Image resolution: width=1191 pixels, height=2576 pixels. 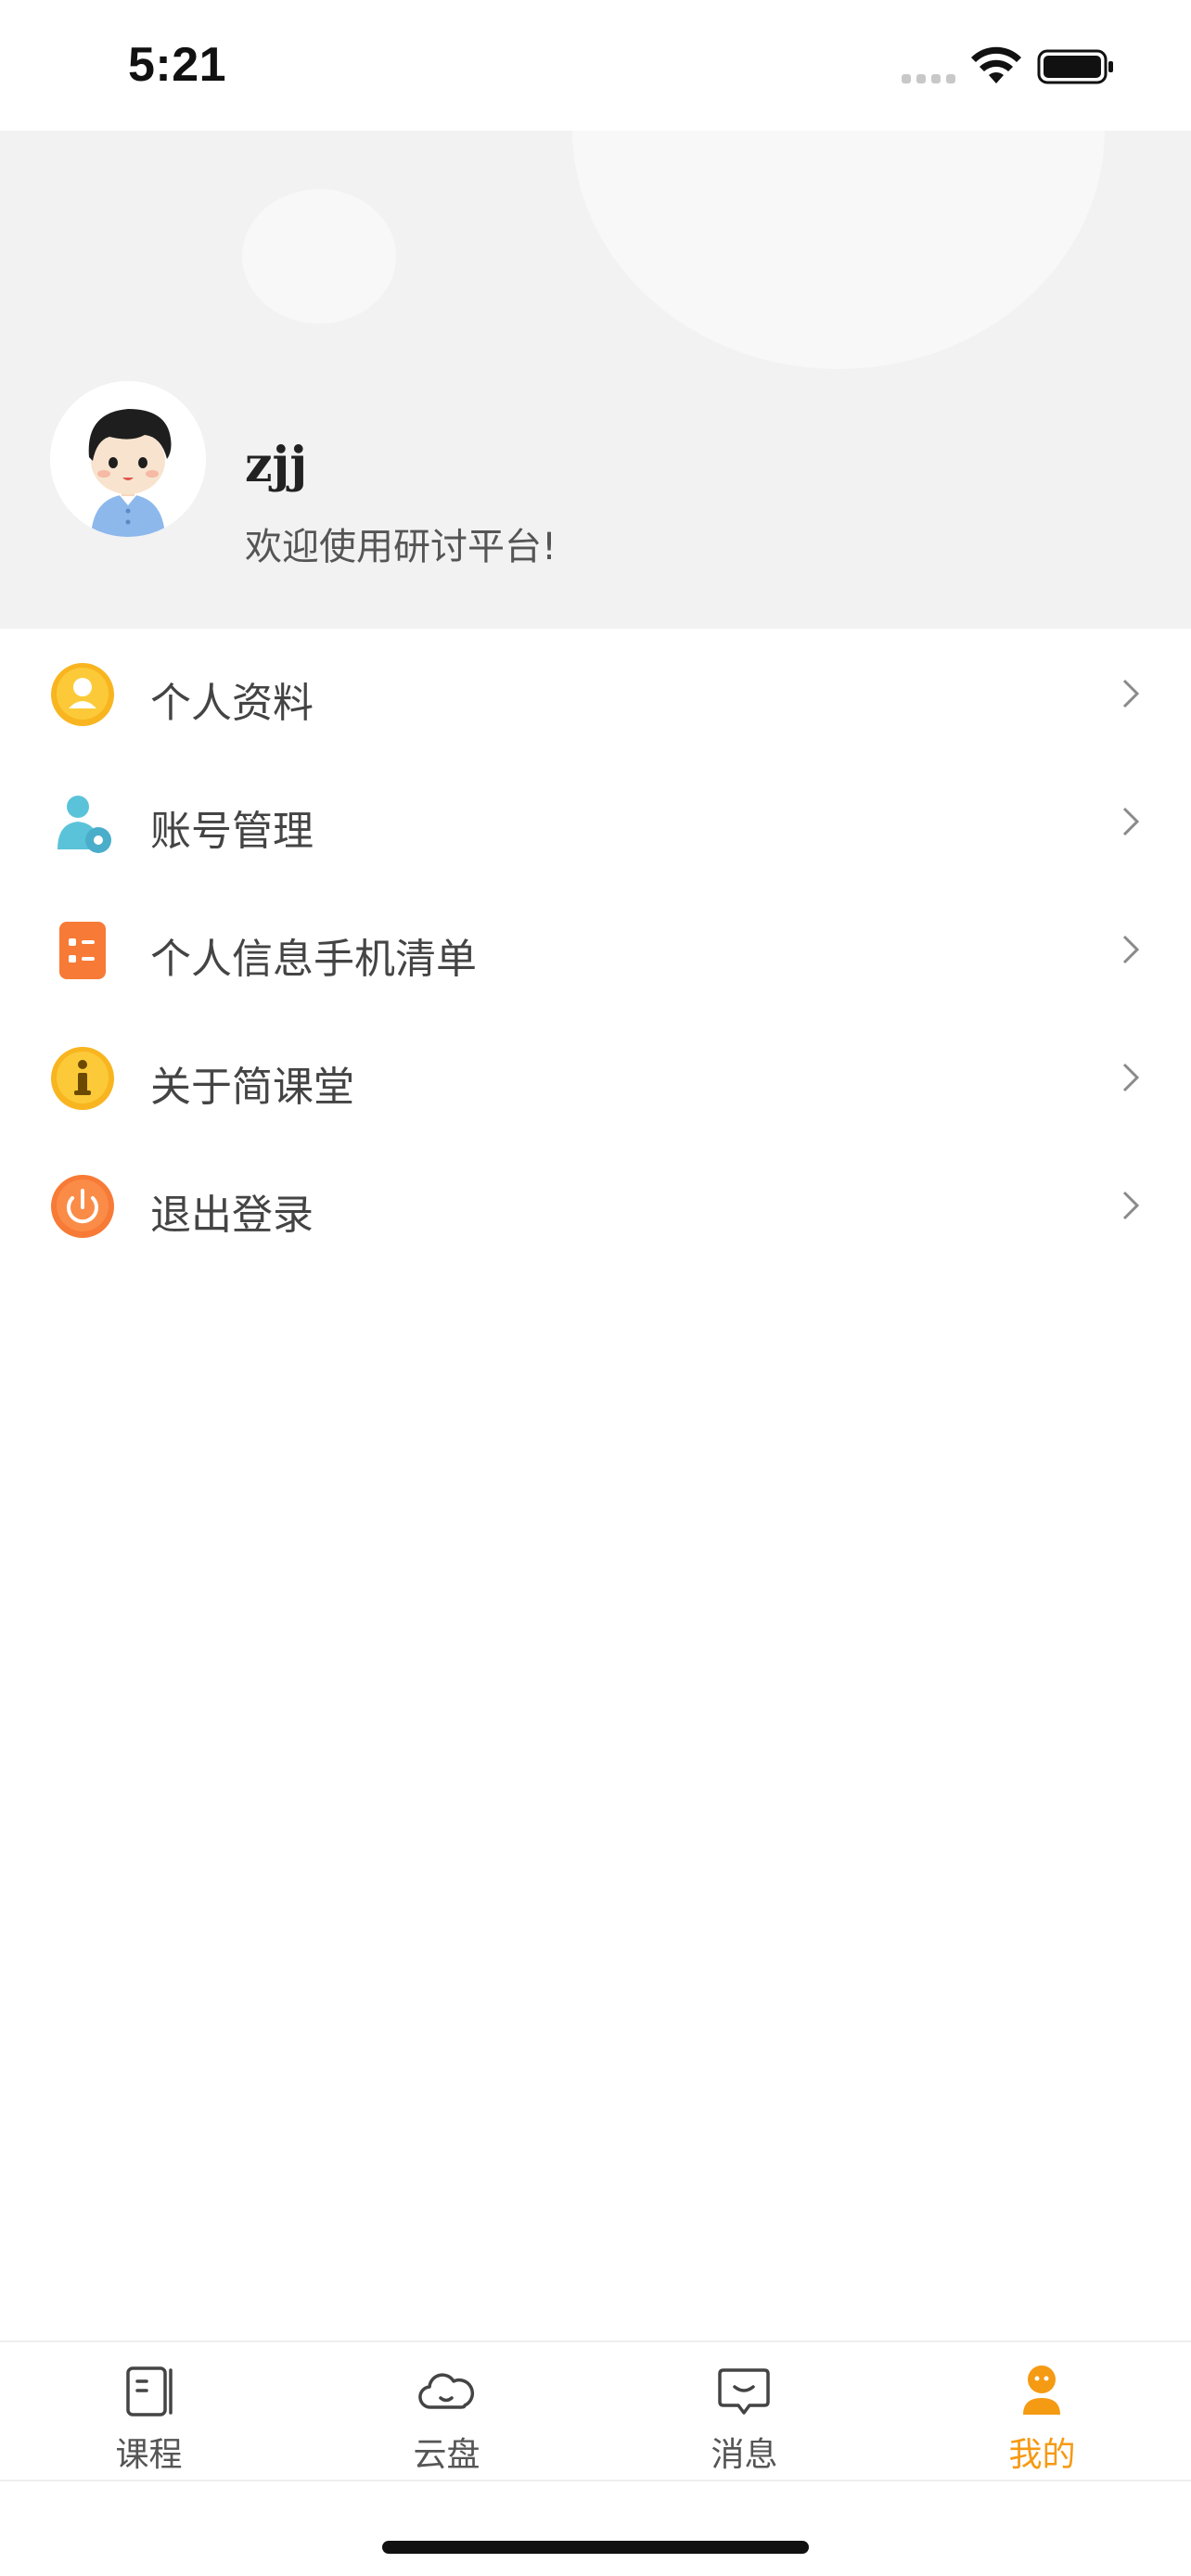 I want to click on avatar, so click(x=128, y=459).